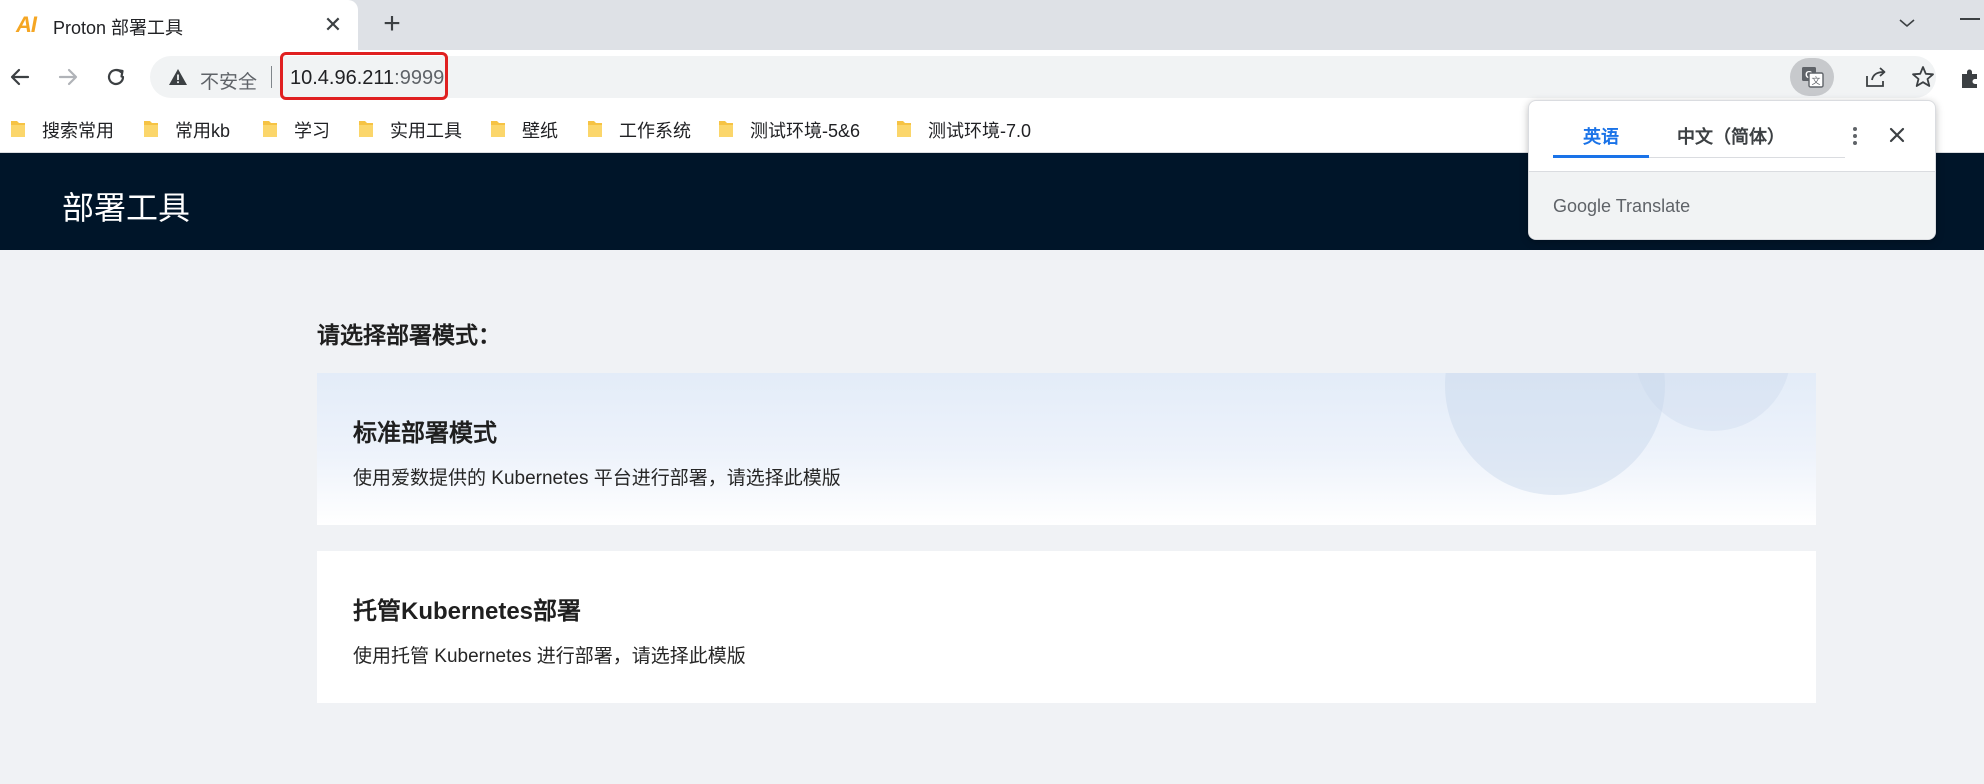 The width and height of the screenshot is (1984, 784). Describe the element at coordinates (228, 80) in the screenshot. I see `security-status-label: 不安全` at that location.